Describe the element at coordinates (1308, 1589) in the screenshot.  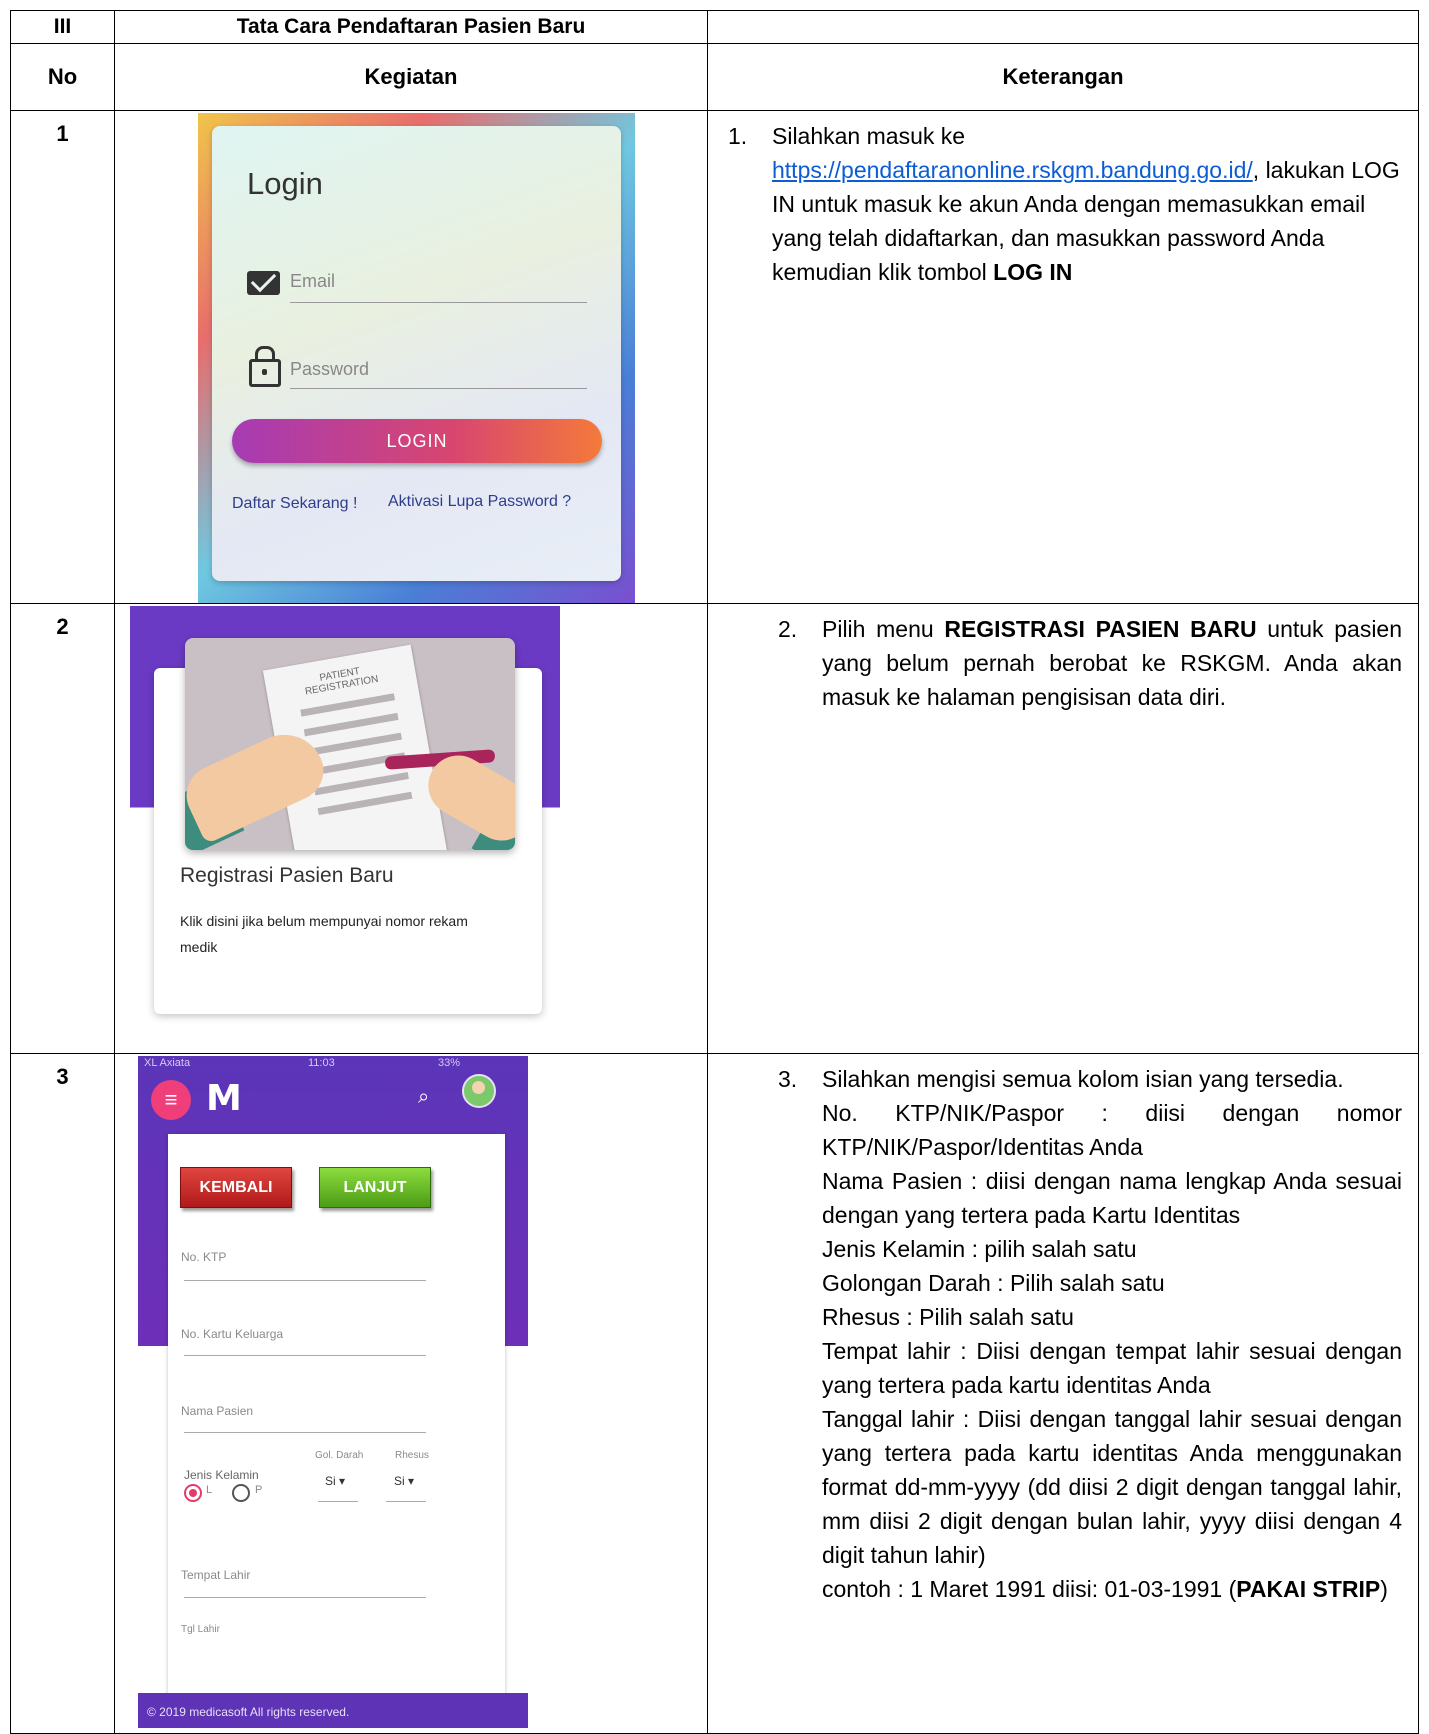
I see `desc-example-bold: PAKAI STRIP` at that location.